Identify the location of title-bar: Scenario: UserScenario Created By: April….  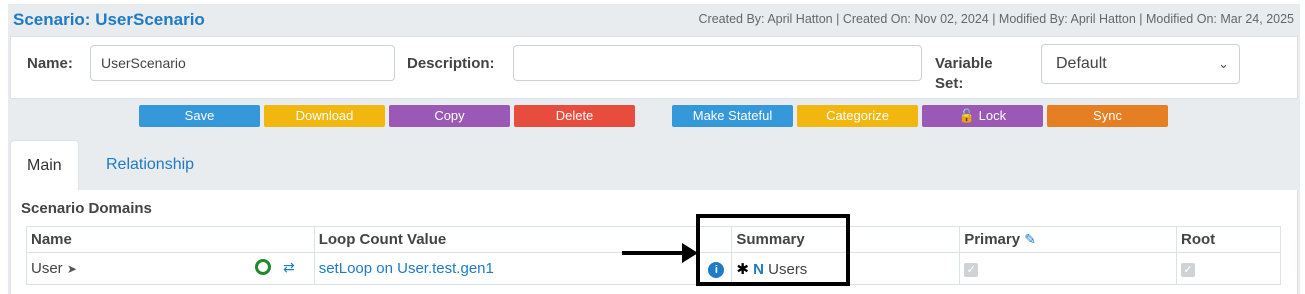
(654, 20).